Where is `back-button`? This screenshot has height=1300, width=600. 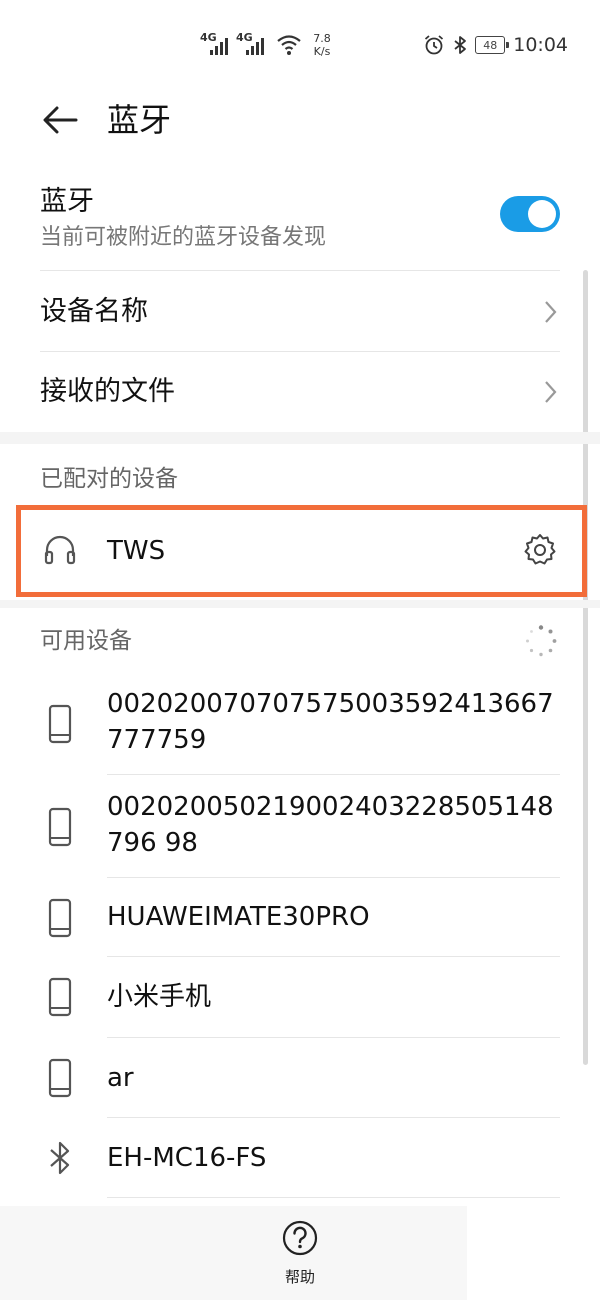 back-button is located at coordinates (60, 120).